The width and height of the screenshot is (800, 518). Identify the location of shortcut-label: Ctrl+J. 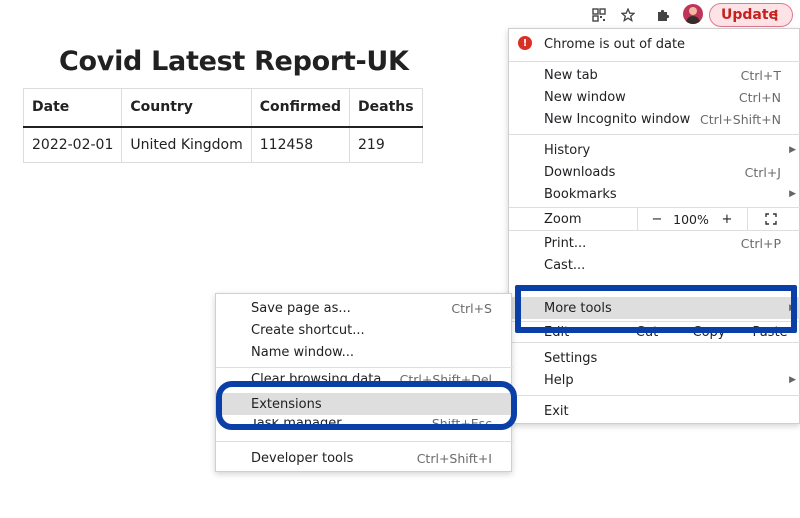
(762, 172).